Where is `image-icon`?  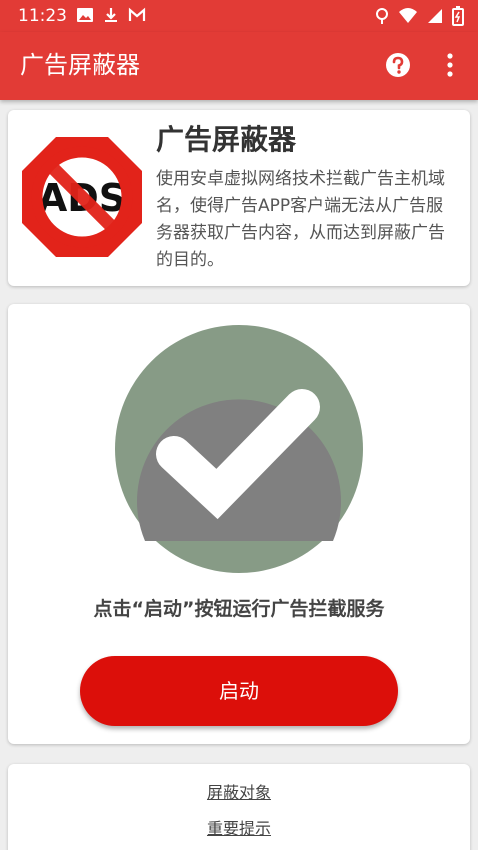
image-icon is located at coordinates (85, 17).